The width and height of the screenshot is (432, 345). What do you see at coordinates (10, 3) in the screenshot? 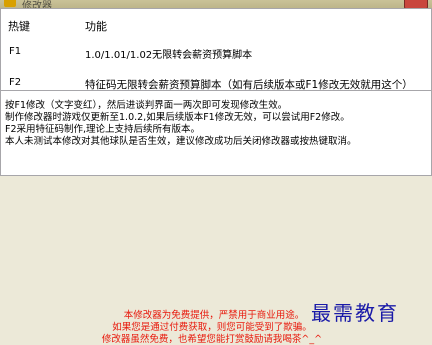
I see `app-icon` at bounding box center [10, 3].